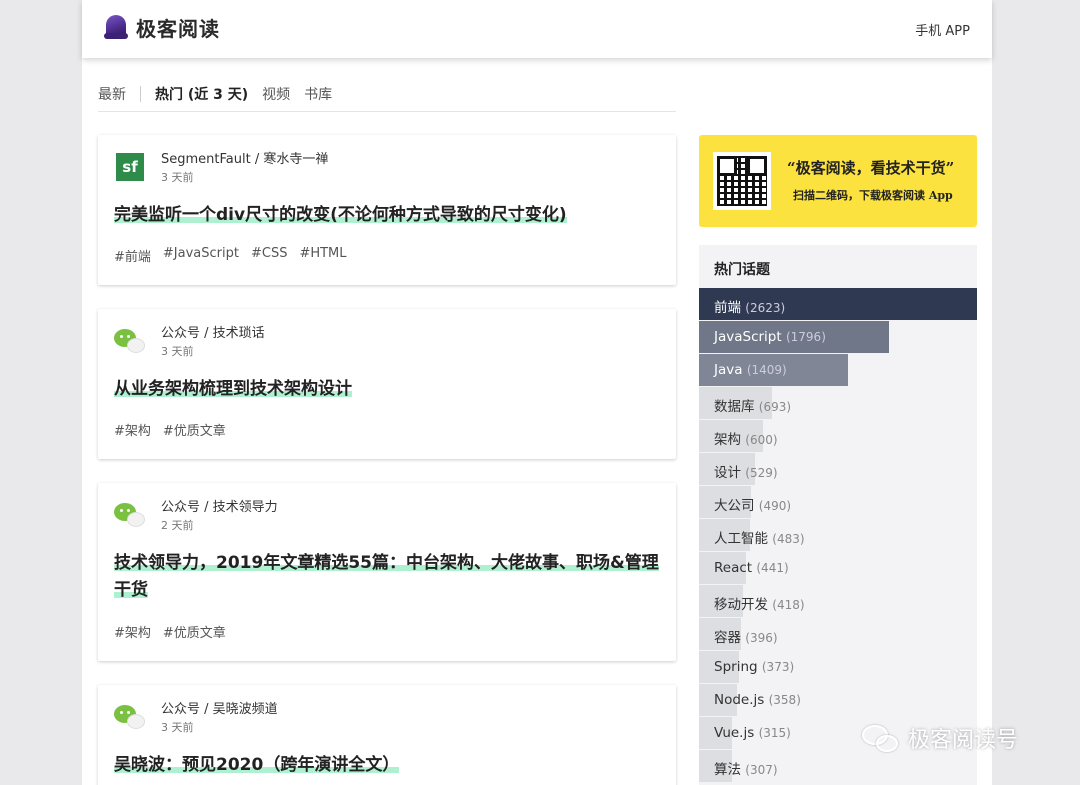 The height and width of the screenshot is (785, 1080). I want to click on topic-label: JavaScript (1796), so click(770, 337).